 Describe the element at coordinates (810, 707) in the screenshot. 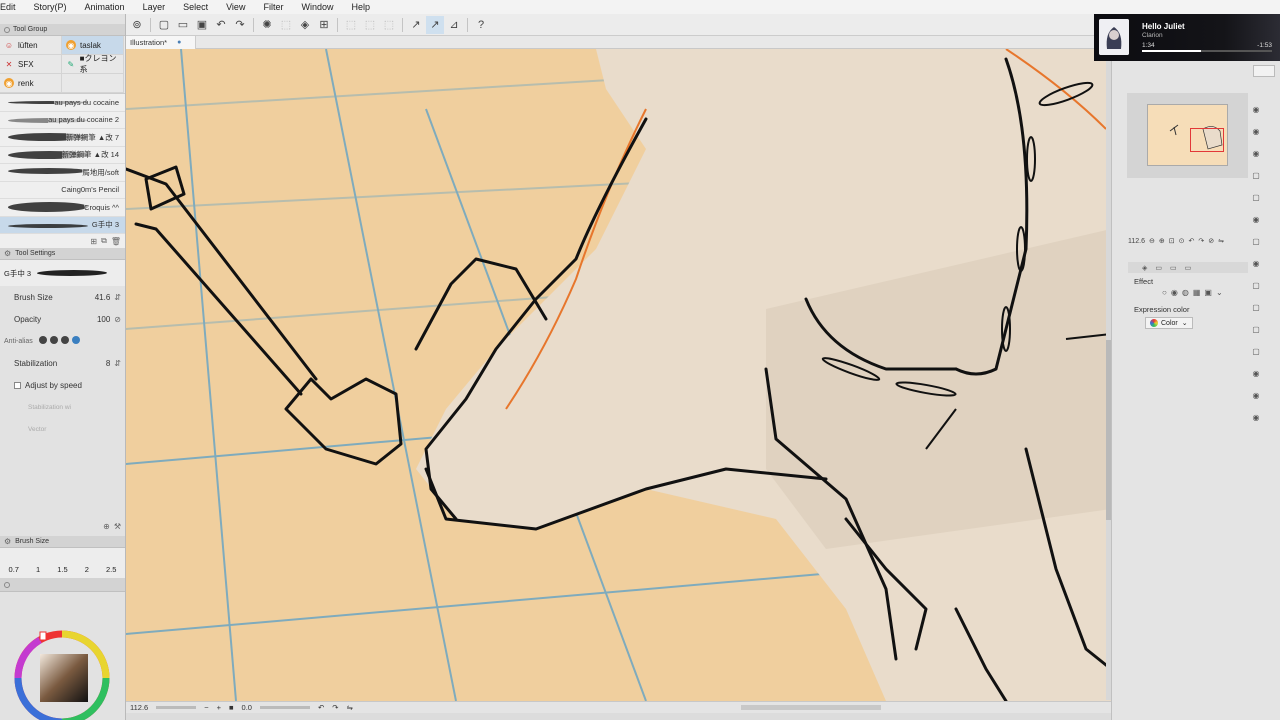

I see `canvas-horizontal-scrollbar` at that location.